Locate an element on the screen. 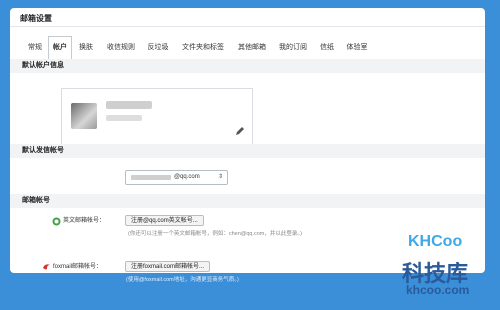 The height and width of the screenshot is (310, 500). dropdown-arrow-icon: ⇕ is located at coordinates (220, 177).